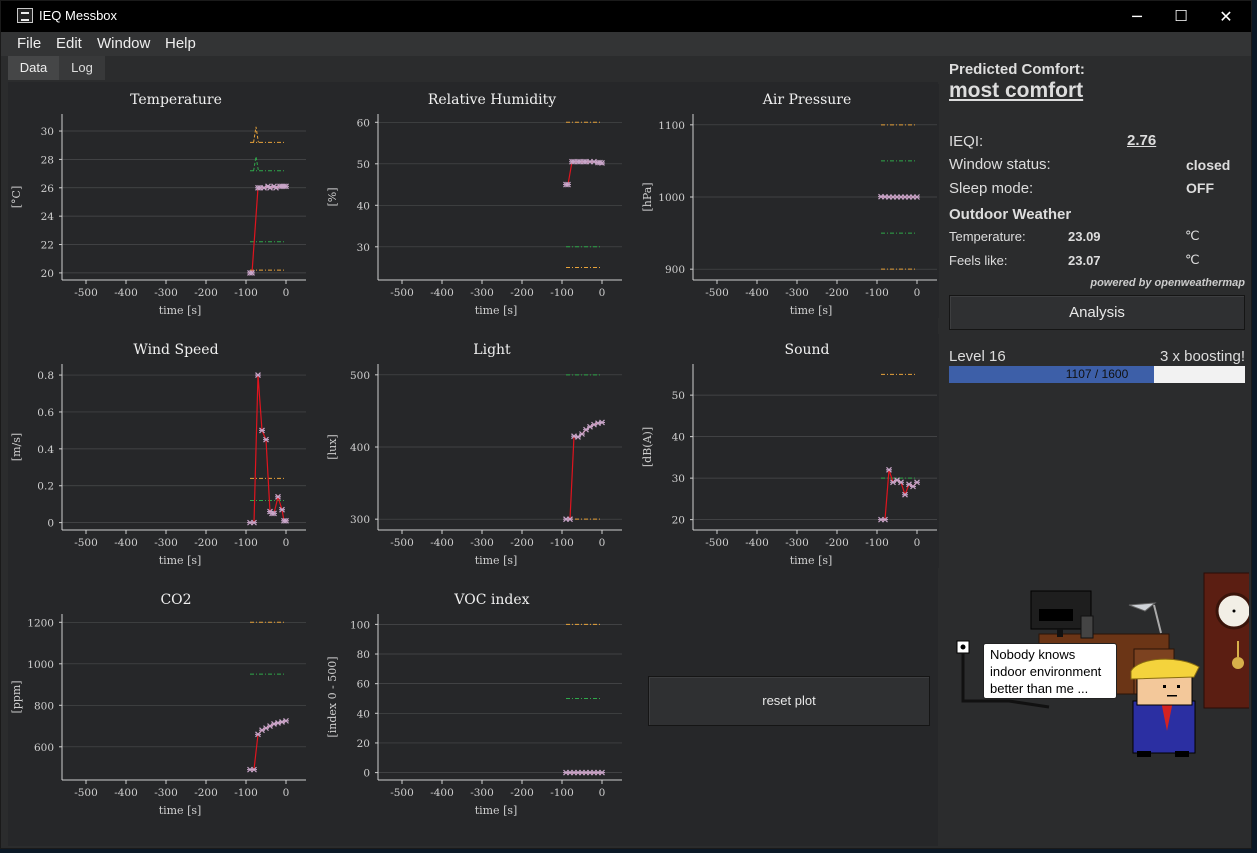  What do you see at coordinates (44, 748) in the screenshot?
I see `y-tick-label: 600` at bounding box center [44, 748].